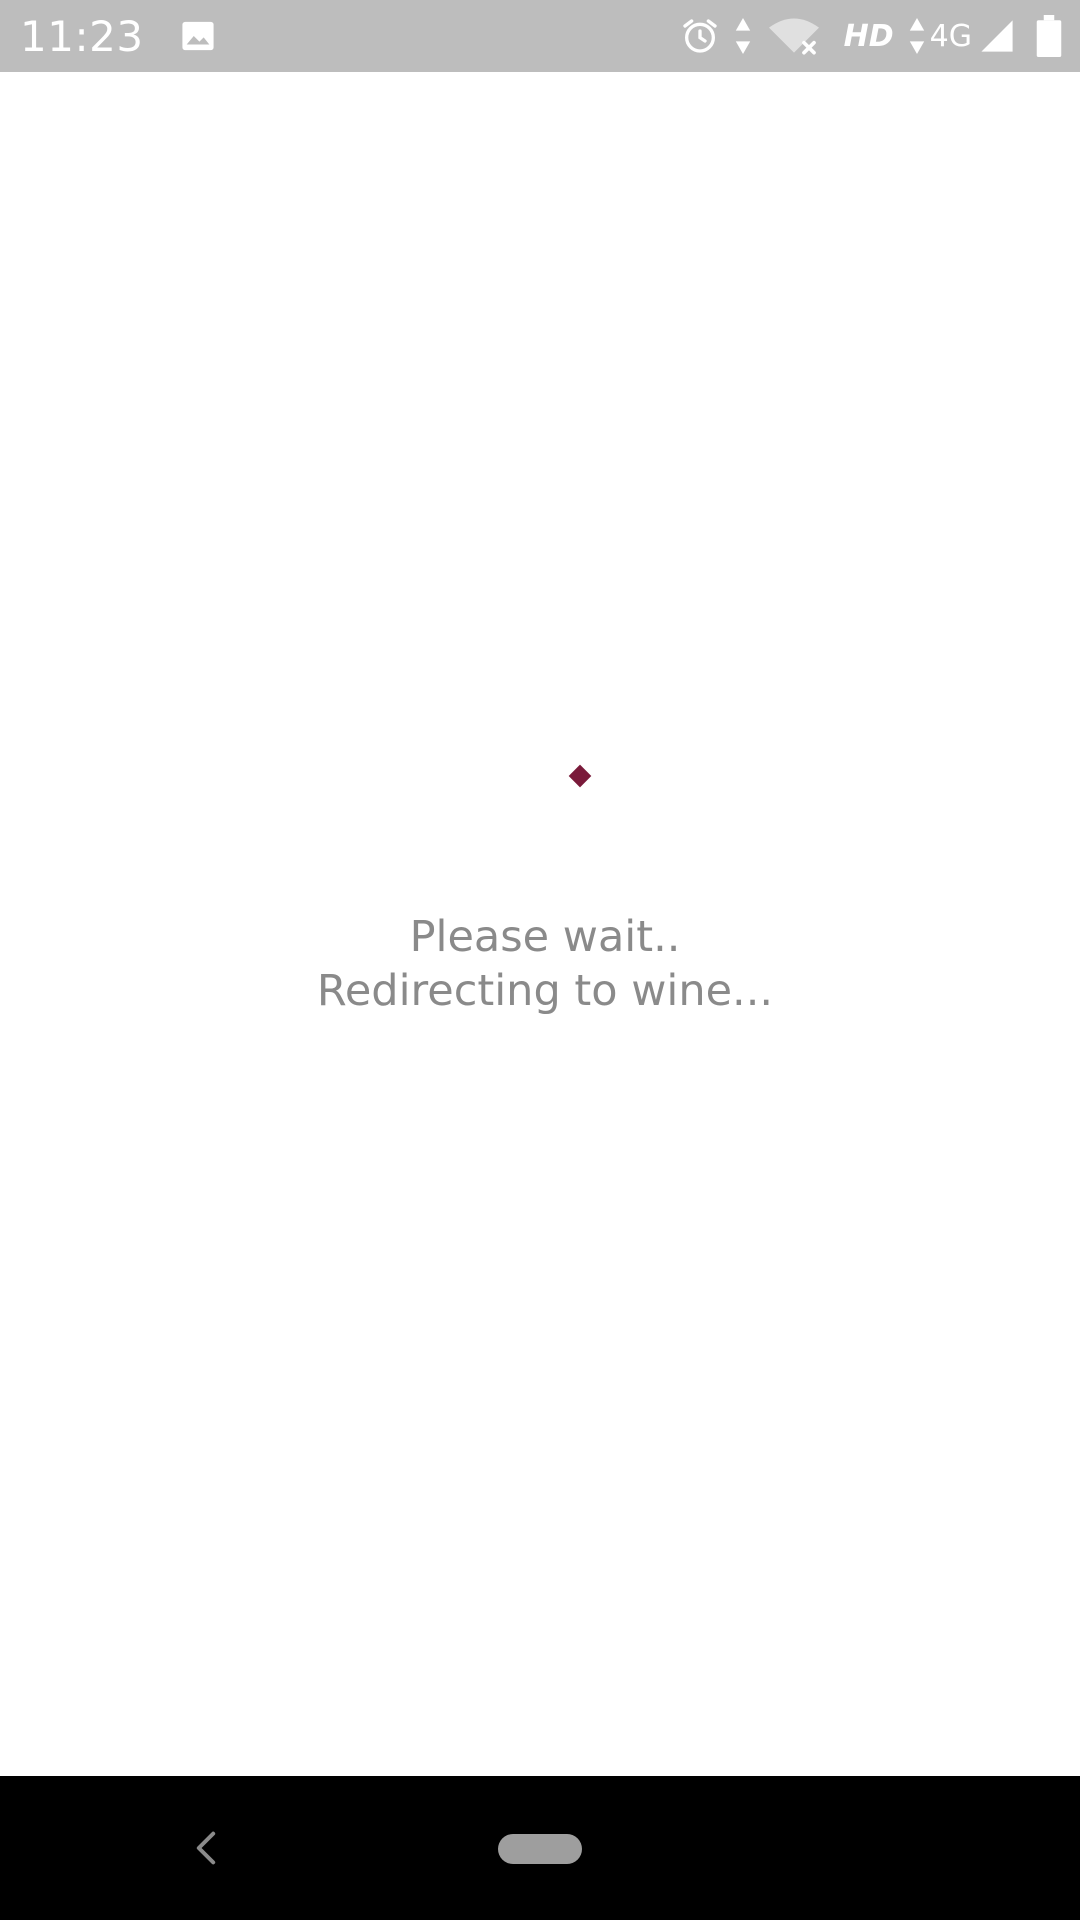 The width and height of the screenshot is (1080, 1920). What do you see at coordinates (950, 36) in the screenshot?
I see `network-type-label: 4G` at bounding box center [950, 36].